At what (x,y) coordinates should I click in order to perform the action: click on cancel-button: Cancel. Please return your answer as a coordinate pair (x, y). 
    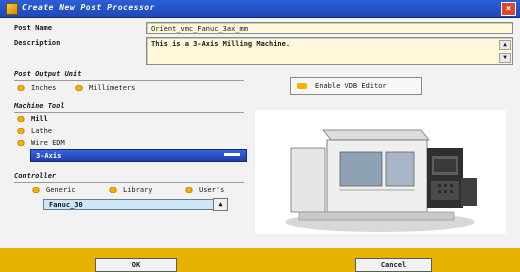
    Looking at the image, I should click on (393, 265).